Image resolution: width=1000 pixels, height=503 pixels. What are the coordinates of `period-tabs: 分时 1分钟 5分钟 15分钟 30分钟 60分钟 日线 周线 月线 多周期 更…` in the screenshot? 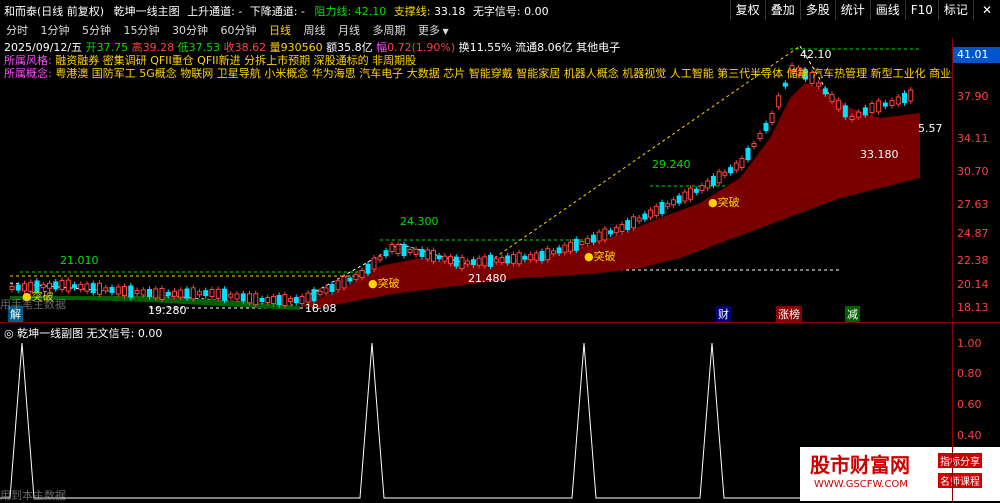 It's located at (232, 30).